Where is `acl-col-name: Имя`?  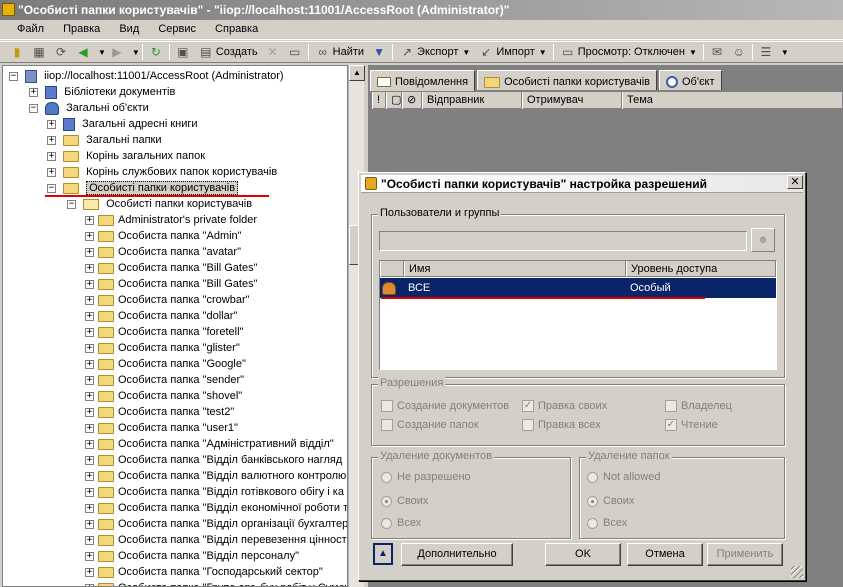 acl-col-name: Имя is located at coordinates (515, 269).